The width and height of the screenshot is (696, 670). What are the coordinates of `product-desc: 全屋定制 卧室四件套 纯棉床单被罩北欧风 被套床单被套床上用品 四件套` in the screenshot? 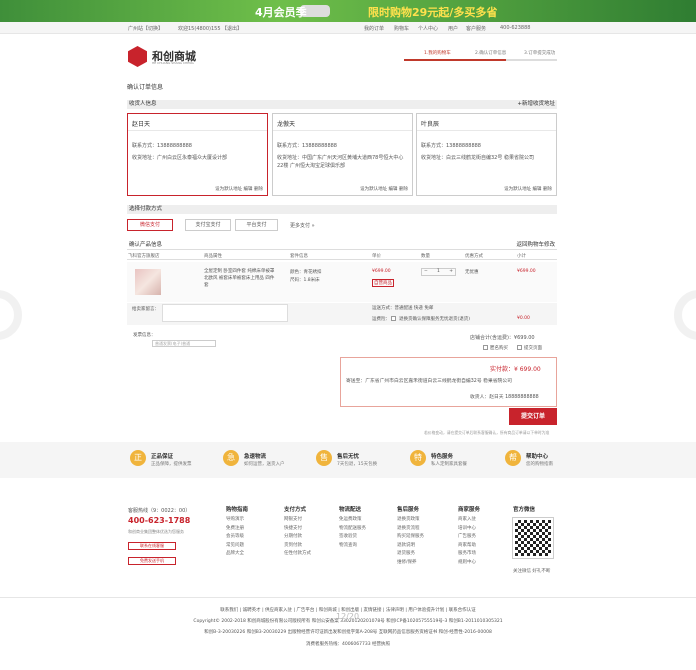 It's located at (240, 278).